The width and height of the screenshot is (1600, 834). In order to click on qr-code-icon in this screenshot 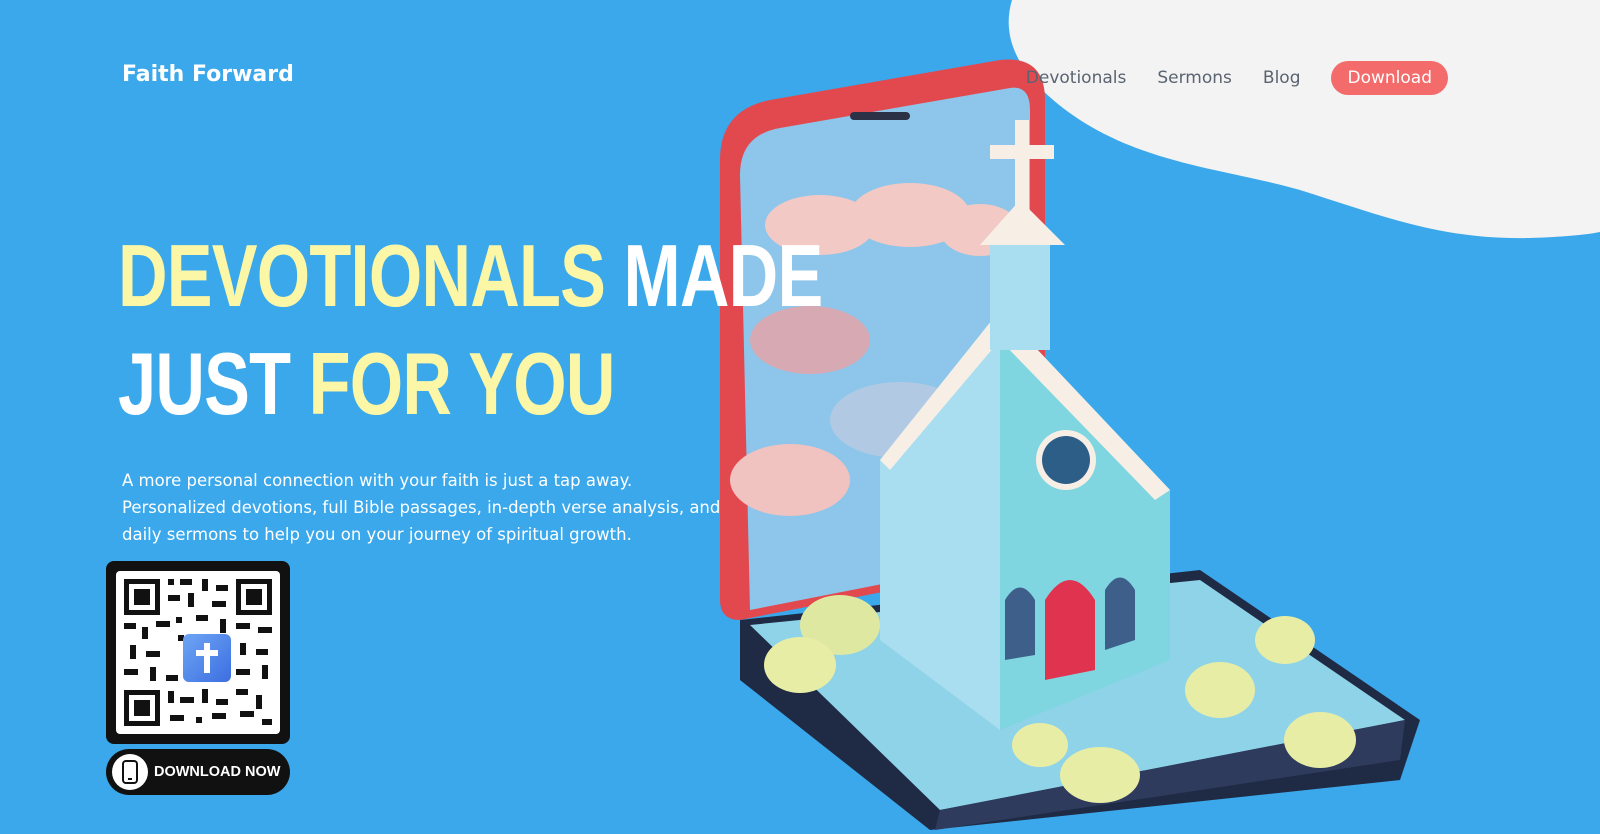, I will do `click(198, 652)`.